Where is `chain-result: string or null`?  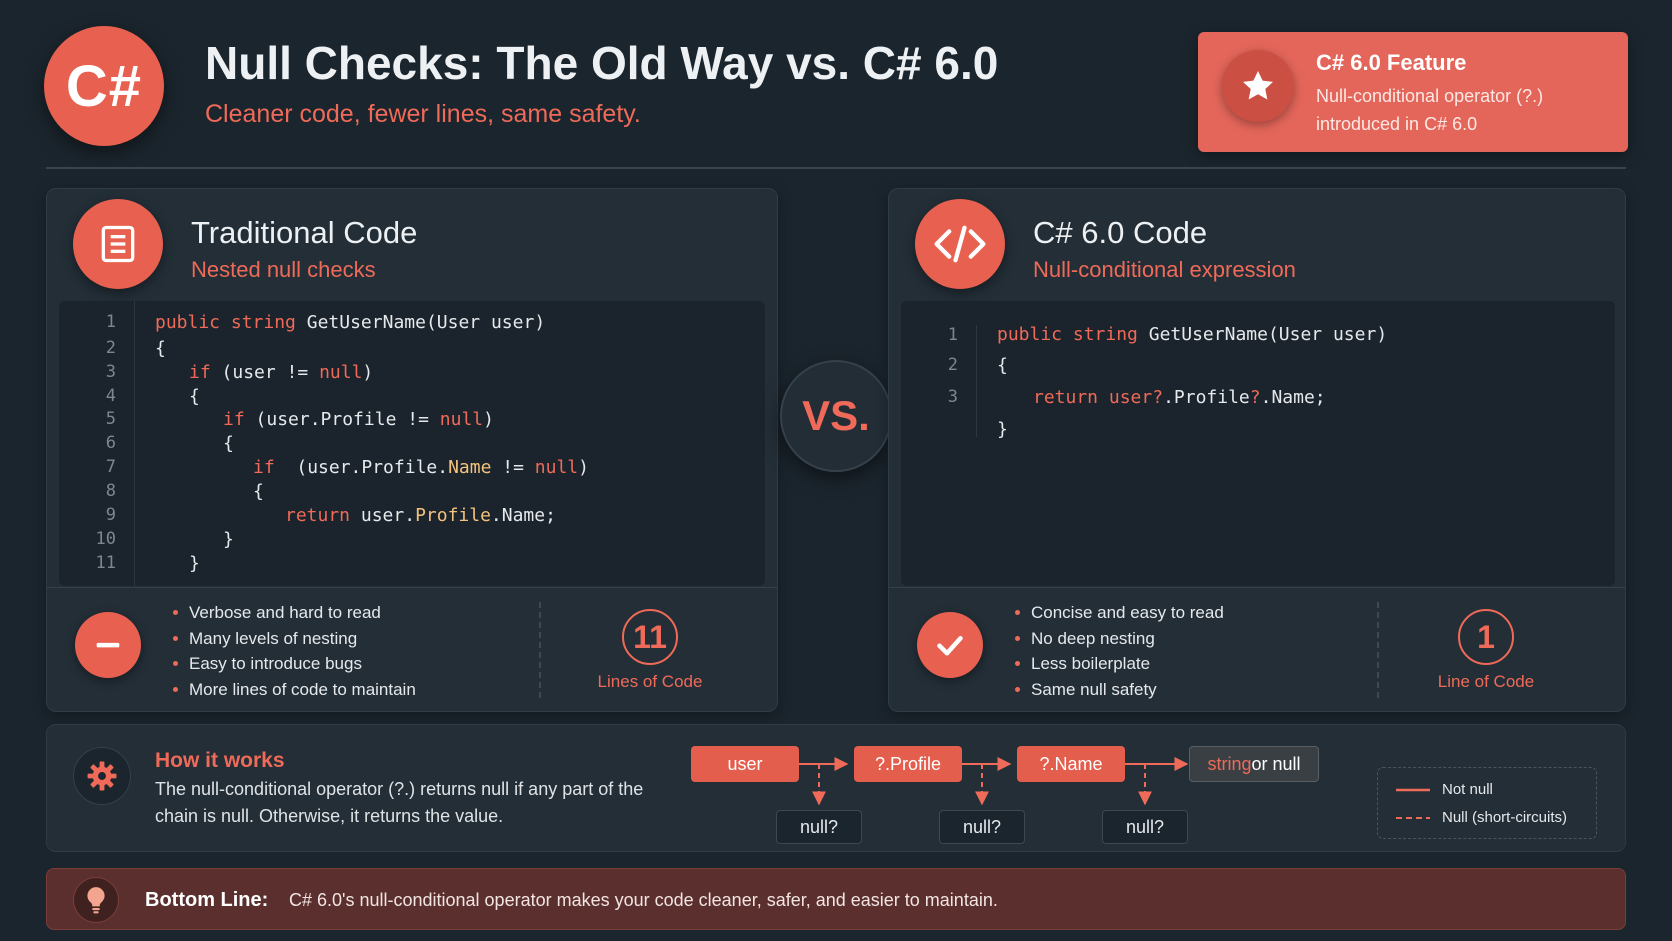 chain-result: string or null is located at coordinates (1254, 764).